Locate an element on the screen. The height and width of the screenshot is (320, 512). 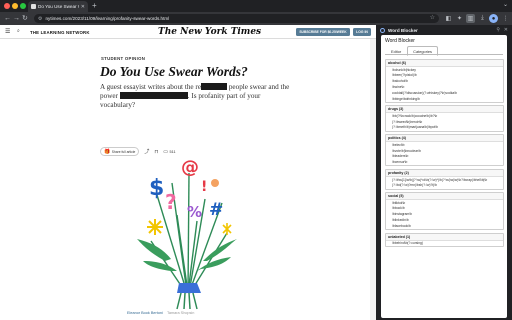
window-close-button is located at coordinates (7, 6).